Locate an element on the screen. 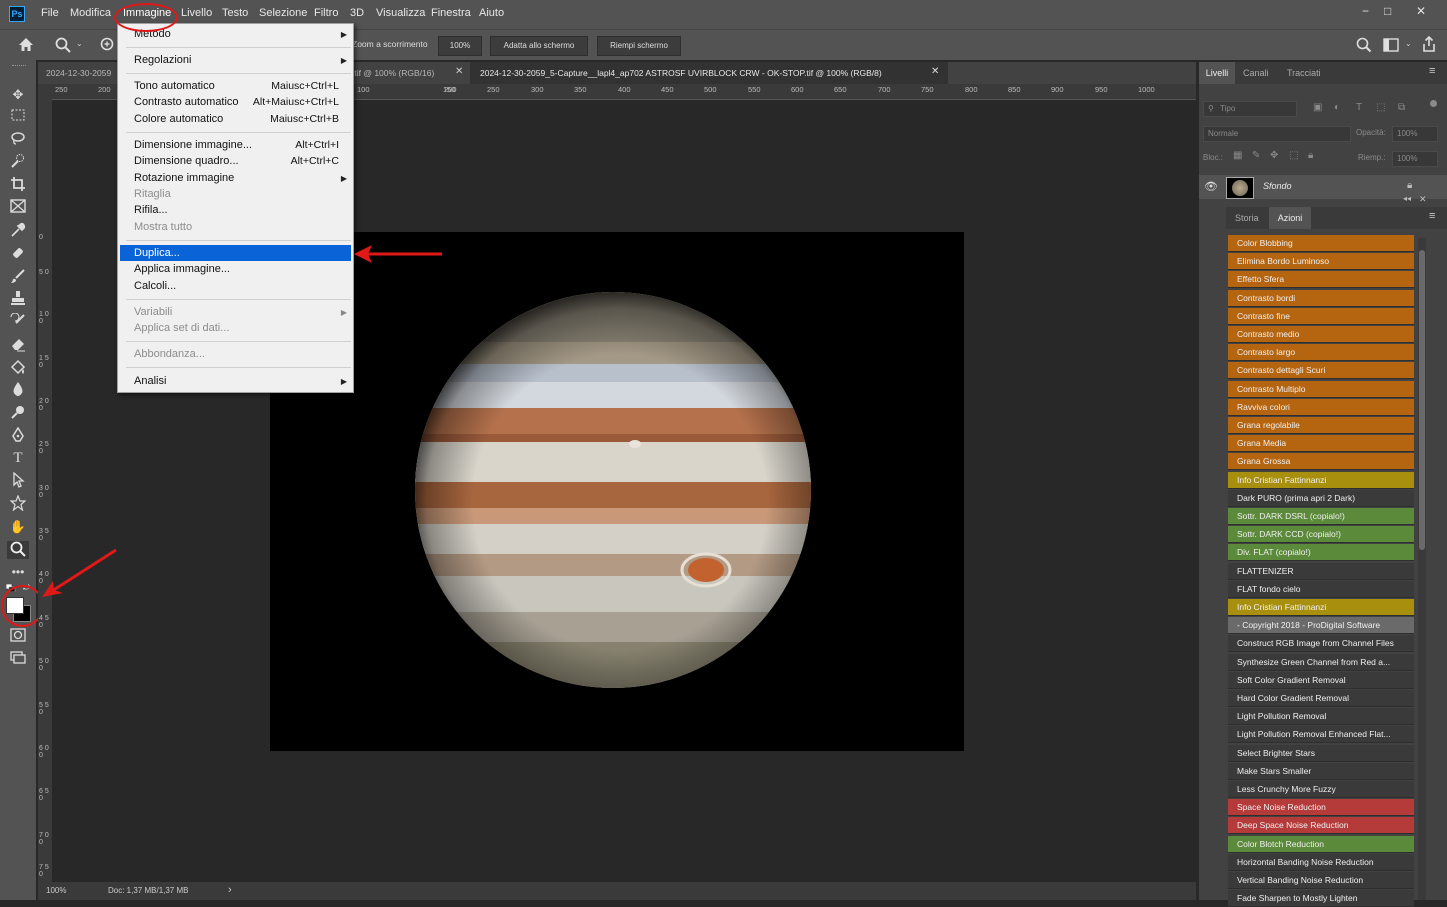  workspace-icon is located at coordinates (1391, 45).